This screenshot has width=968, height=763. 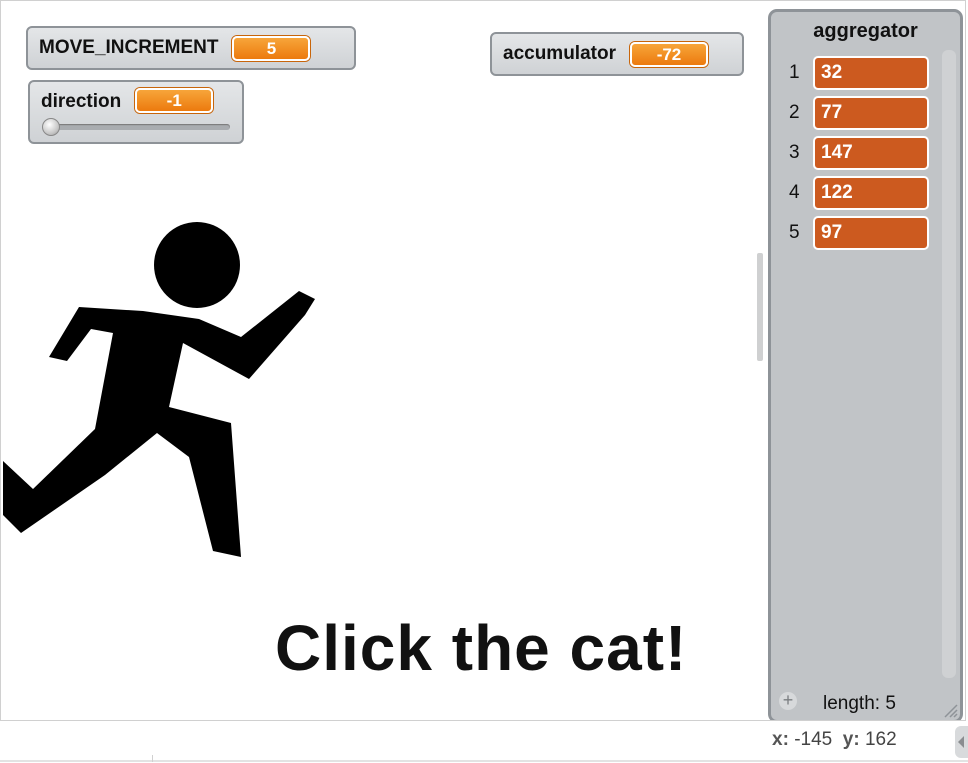 I want to click on move-increment-label: MOVE_INCREMENT, so click(x=129, y=47).